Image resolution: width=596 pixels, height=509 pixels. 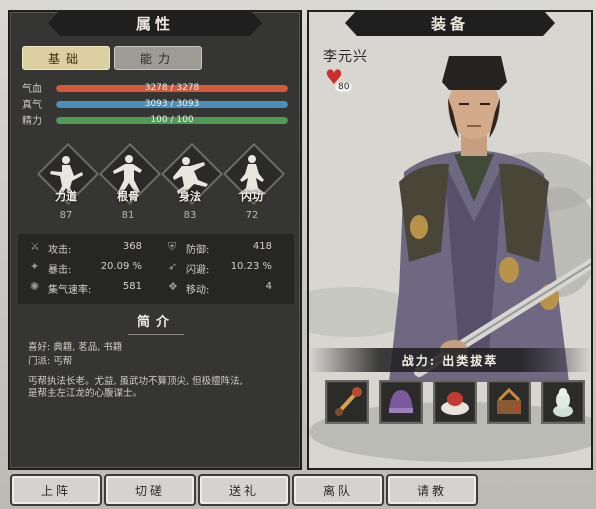 I want to click on skill-name: 身法, so click(x=190, y=196).